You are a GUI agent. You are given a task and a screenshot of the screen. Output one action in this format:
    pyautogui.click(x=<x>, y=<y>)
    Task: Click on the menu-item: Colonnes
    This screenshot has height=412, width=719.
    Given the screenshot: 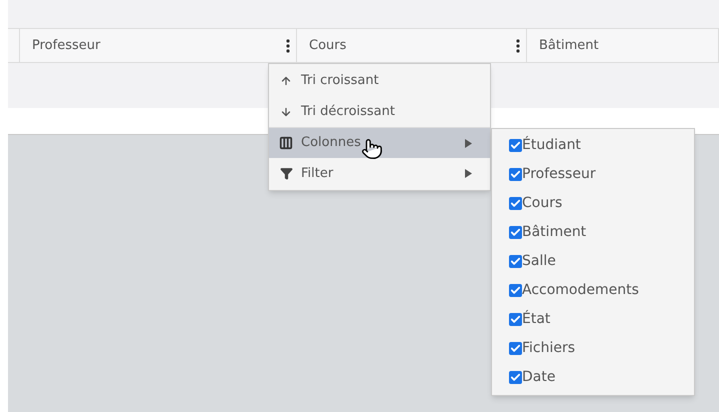 What is the action you would take?
    pyautogui.click(x=379, y=142)
    